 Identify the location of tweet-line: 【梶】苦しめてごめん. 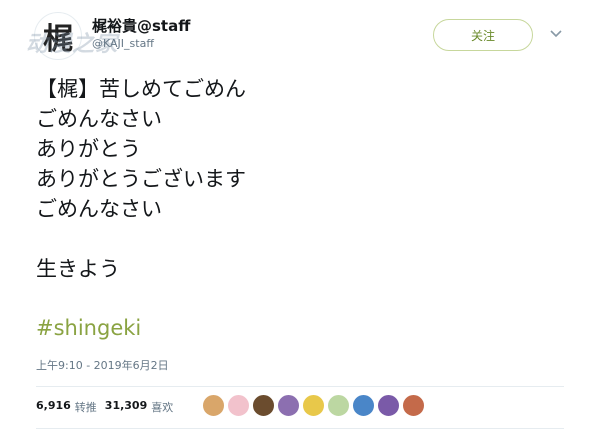
(141, 89).